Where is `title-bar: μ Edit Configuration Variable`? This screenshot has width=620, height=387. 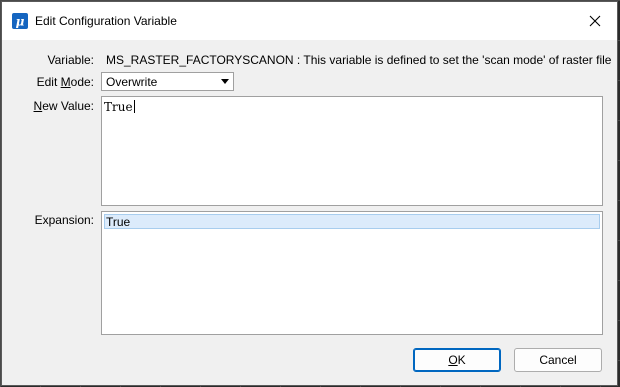
title-bar: μ Edit Configuration Variable is located at coordinates (309, 21).